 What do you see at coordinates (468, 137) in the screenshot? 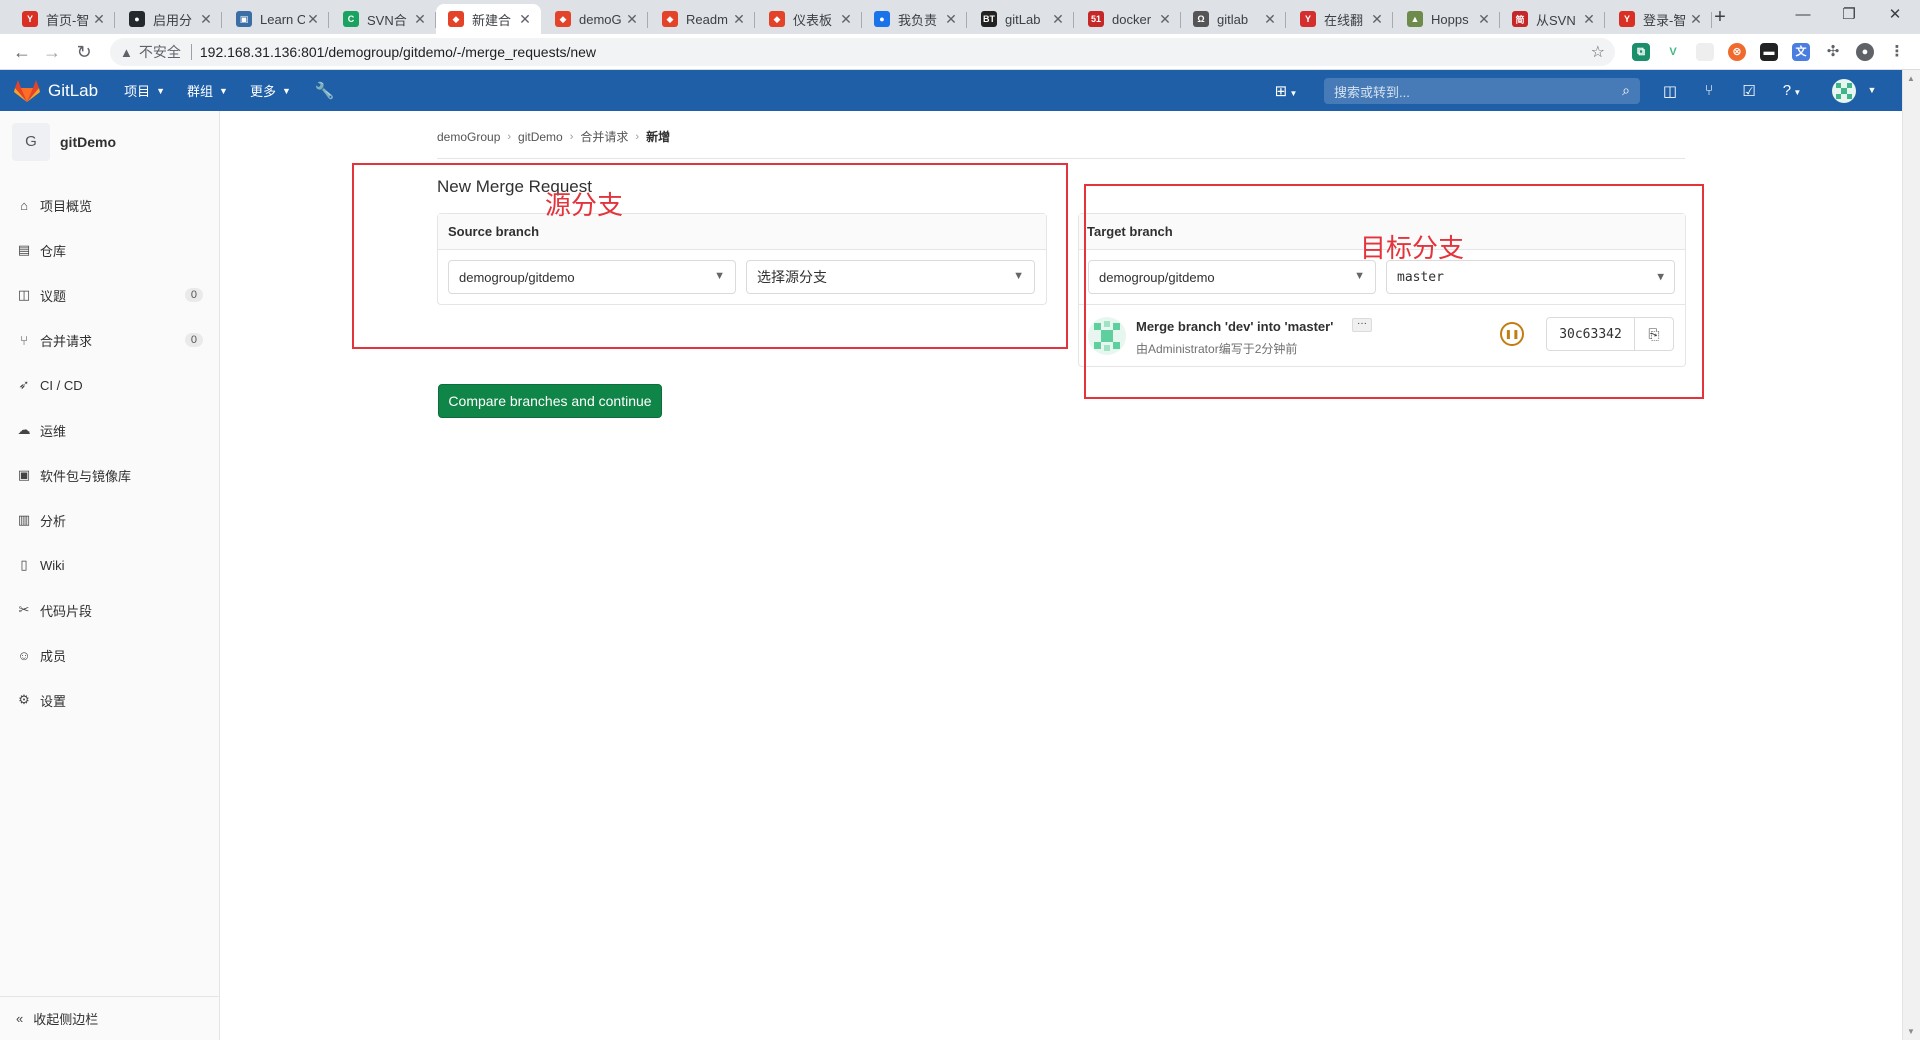
I see `breadcrumb-group: demoGroup` at bounding box center [468, 137].